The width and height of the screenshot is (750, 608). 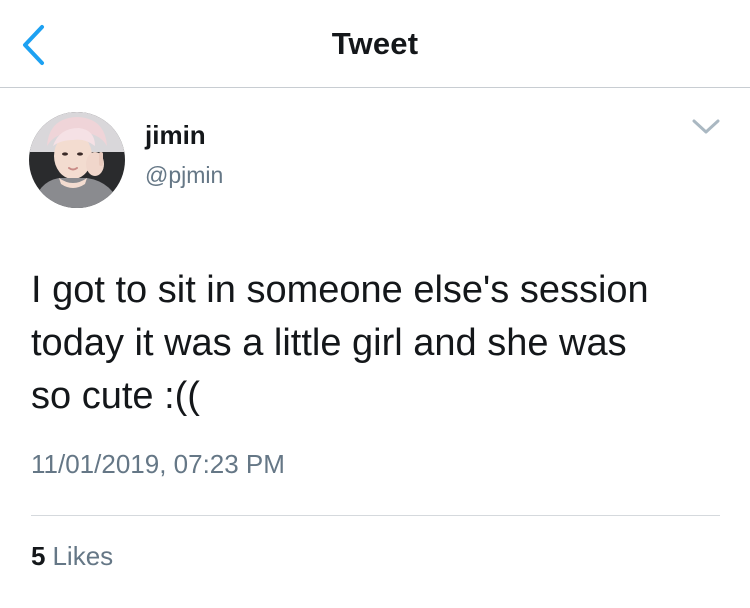 What do you see at coordinates (158, 464) in the screenshot?
I see `tweet-timestamp: 11/01/2019, 07:23 PM` at bounding box center [158, 464].